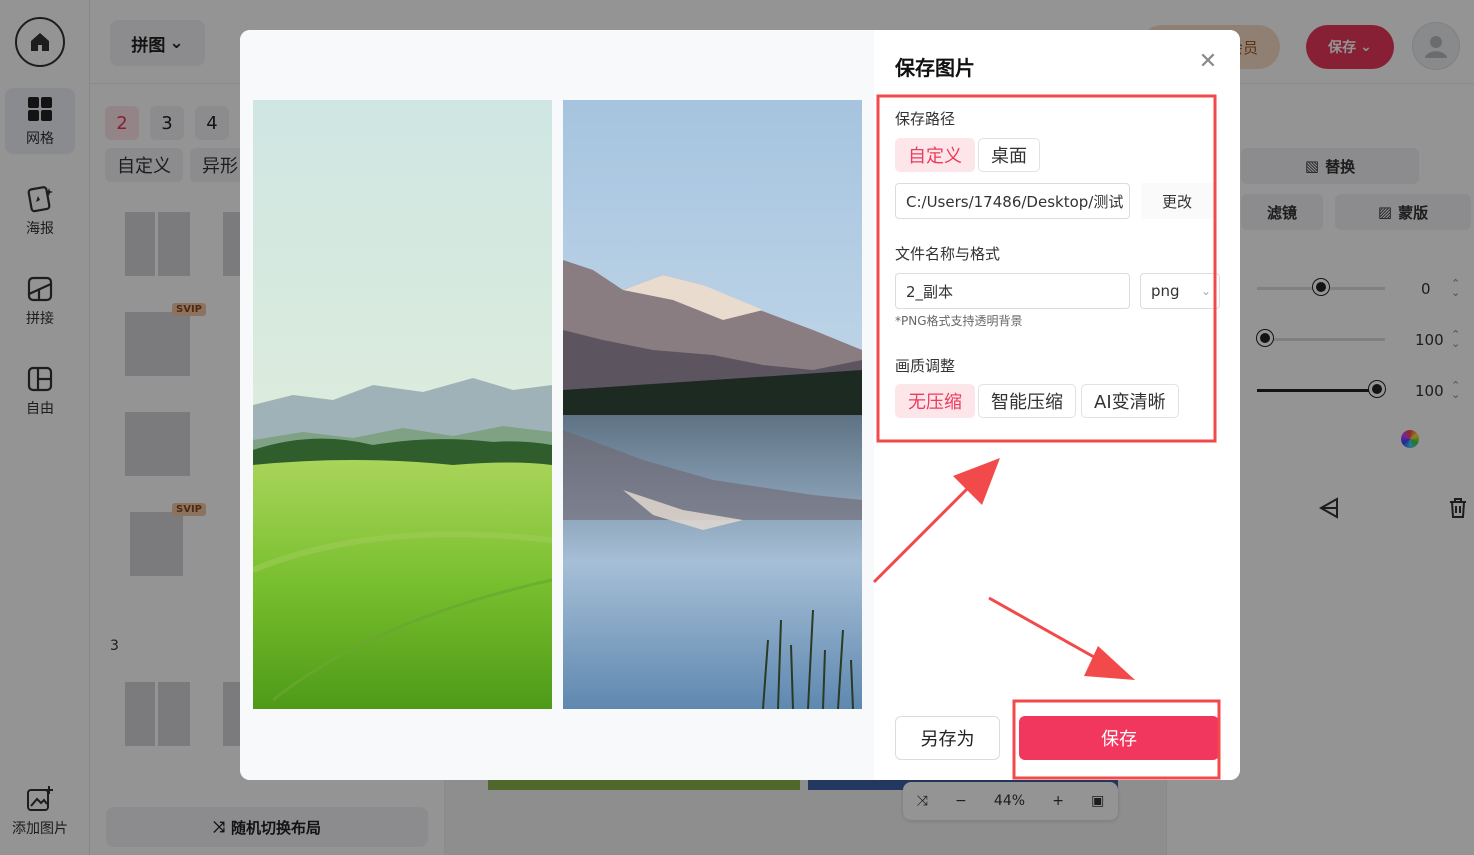  What do you see at coordinates (1009, 155) in the screenshot?
I see `path-option-desktop: 桌面` at bounding box center [1009, 155].